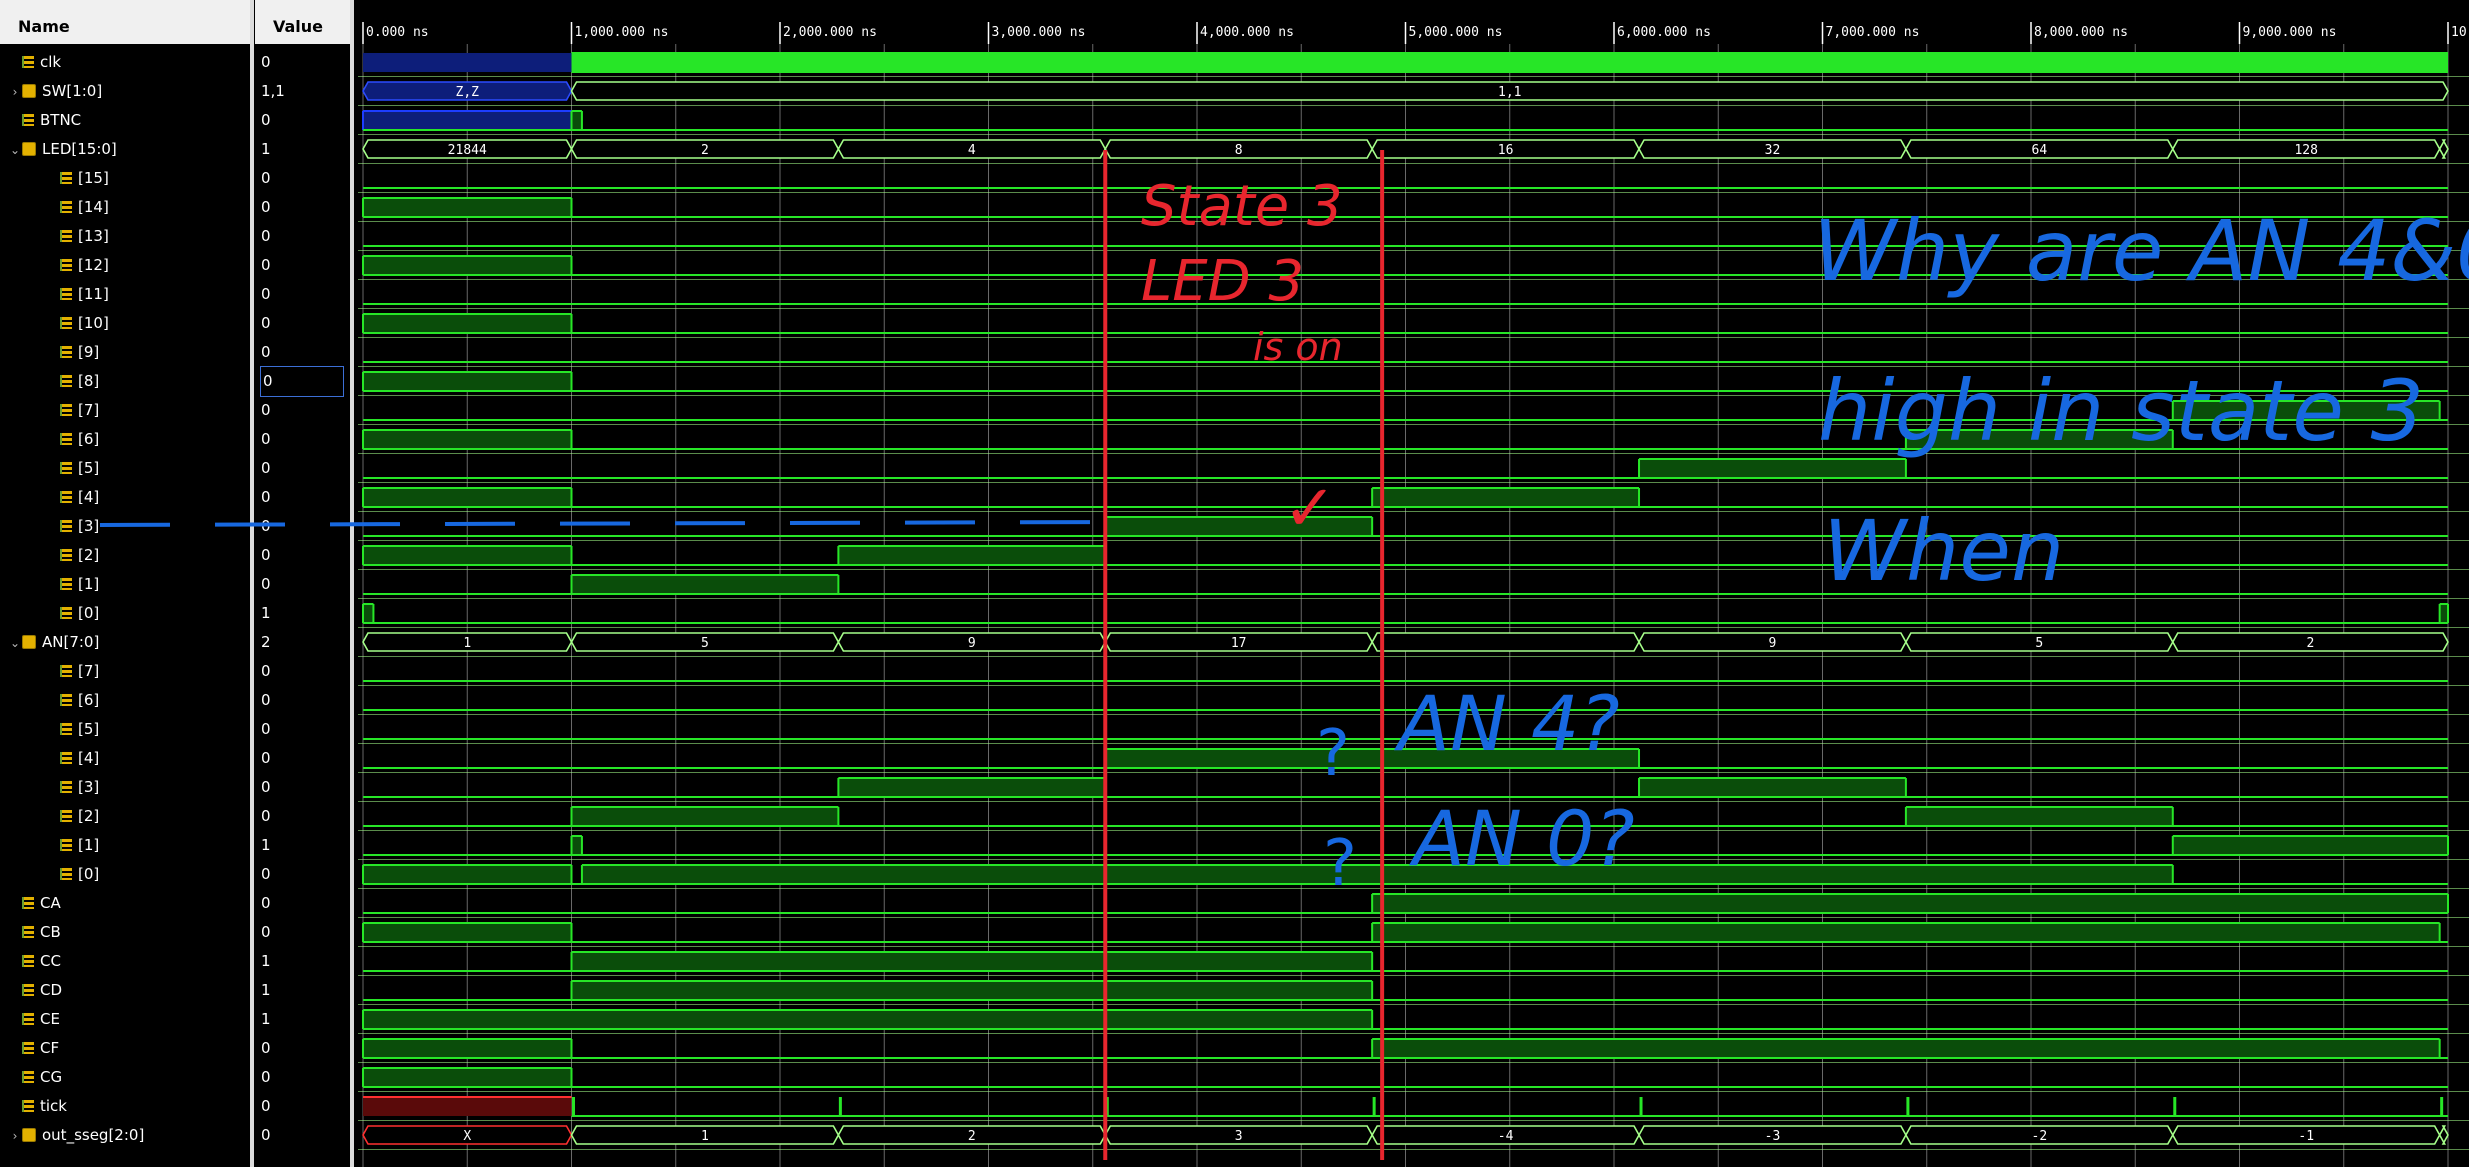 This screenshot has height=1167, width=2469. Describe the element at coordinates (30, 903) in the screenshot. I see `signal-name-row: CA` at that location.